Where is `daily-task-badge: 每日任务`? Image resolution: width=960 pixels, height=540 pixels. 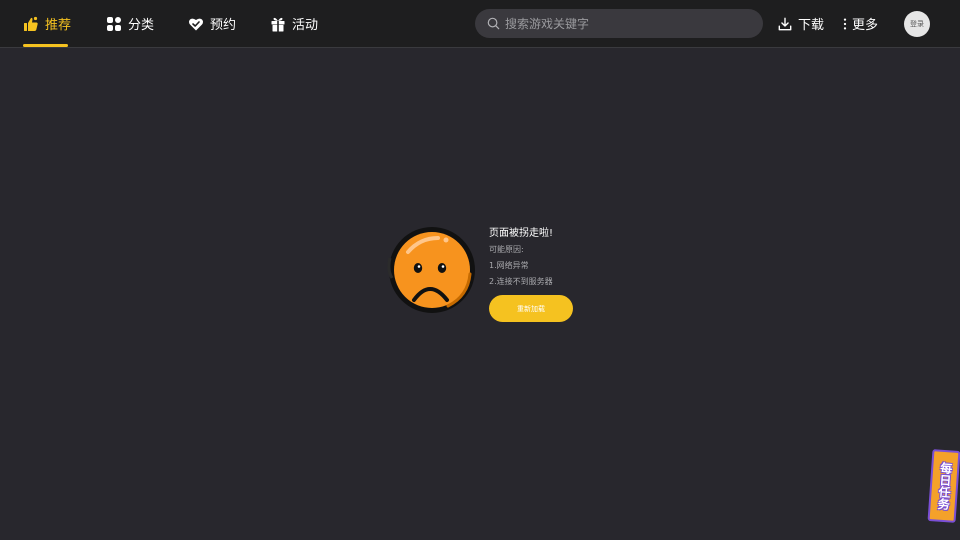 daily-task-badge: 每日任务 is located at coordinates (942, 485).